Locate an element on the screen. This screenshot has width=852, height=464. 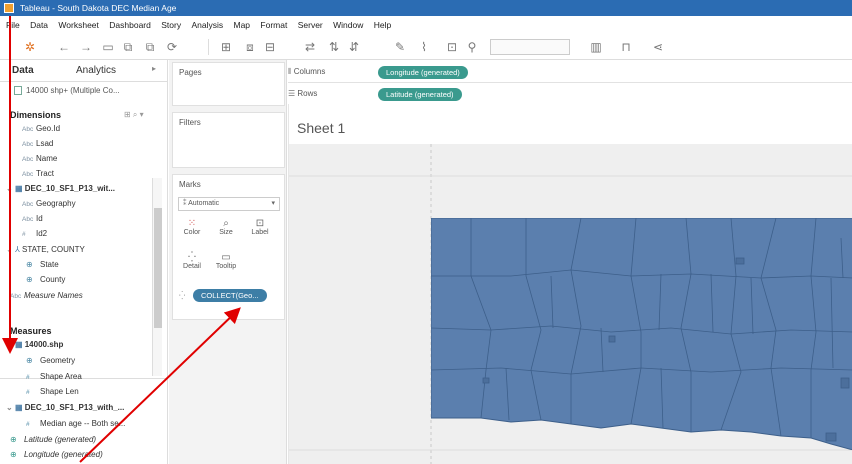
field-id2: # Id2 is located at coordinates (34, 233).